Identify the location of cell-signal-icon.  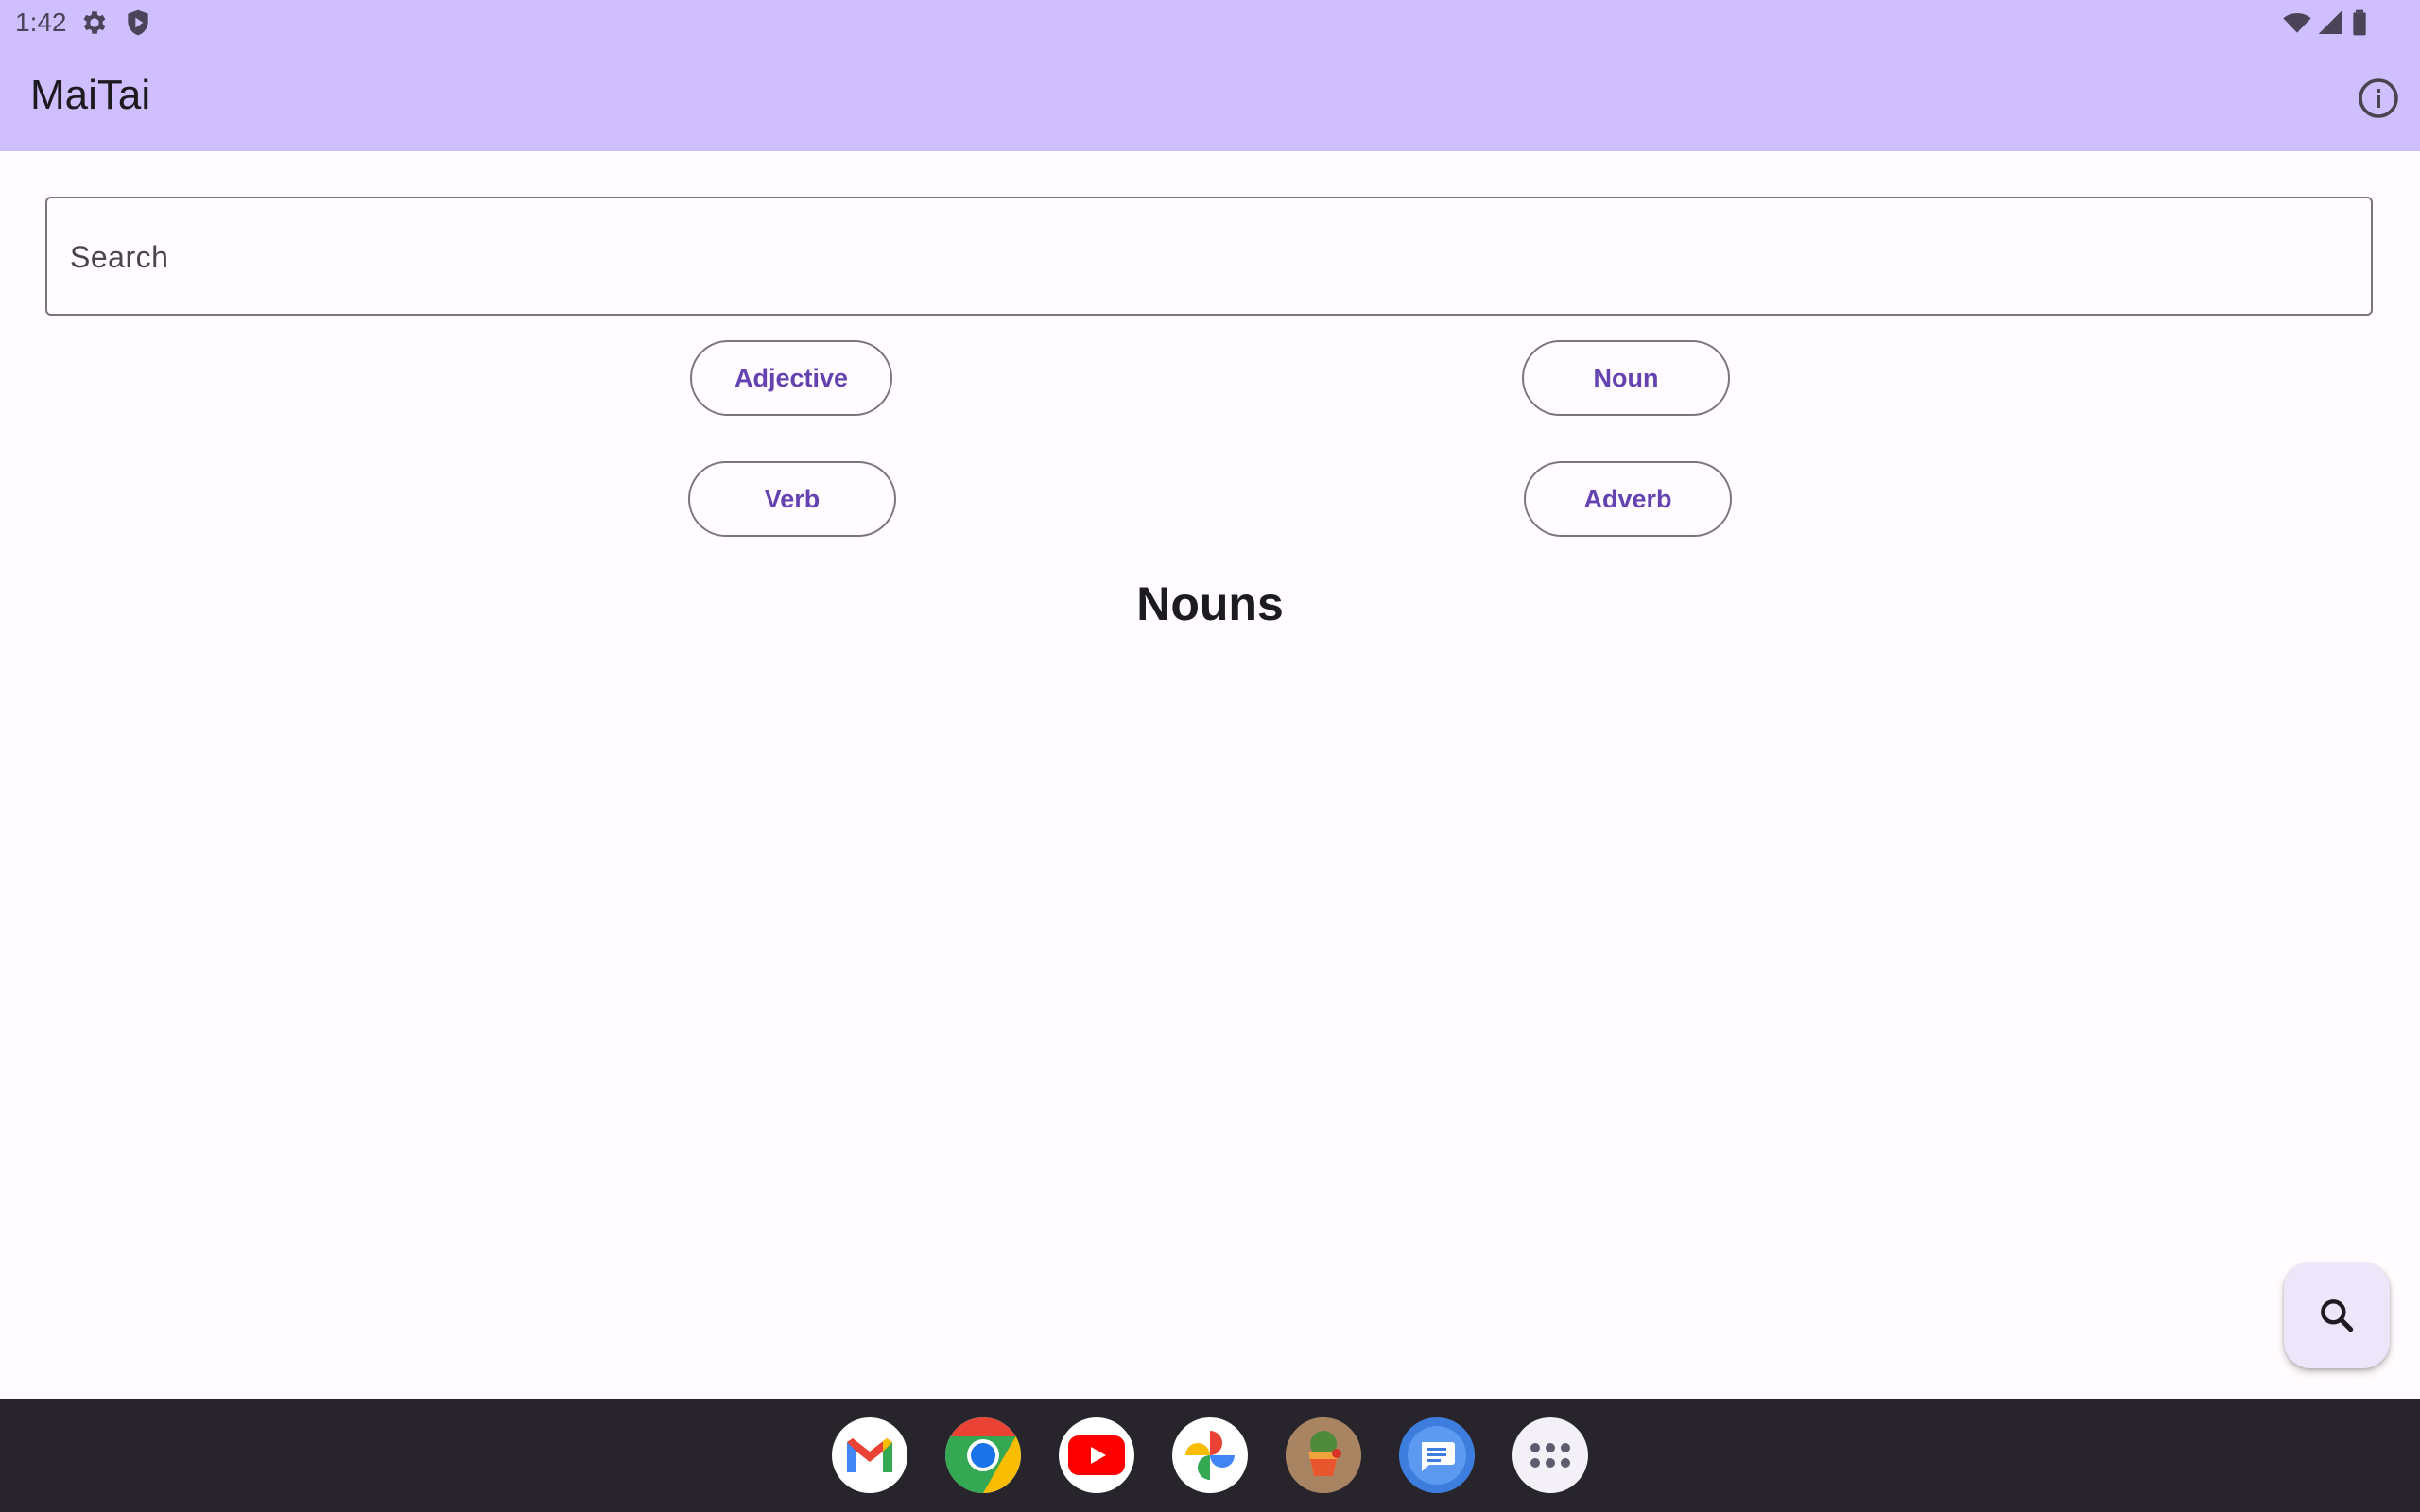
(2331, 23).